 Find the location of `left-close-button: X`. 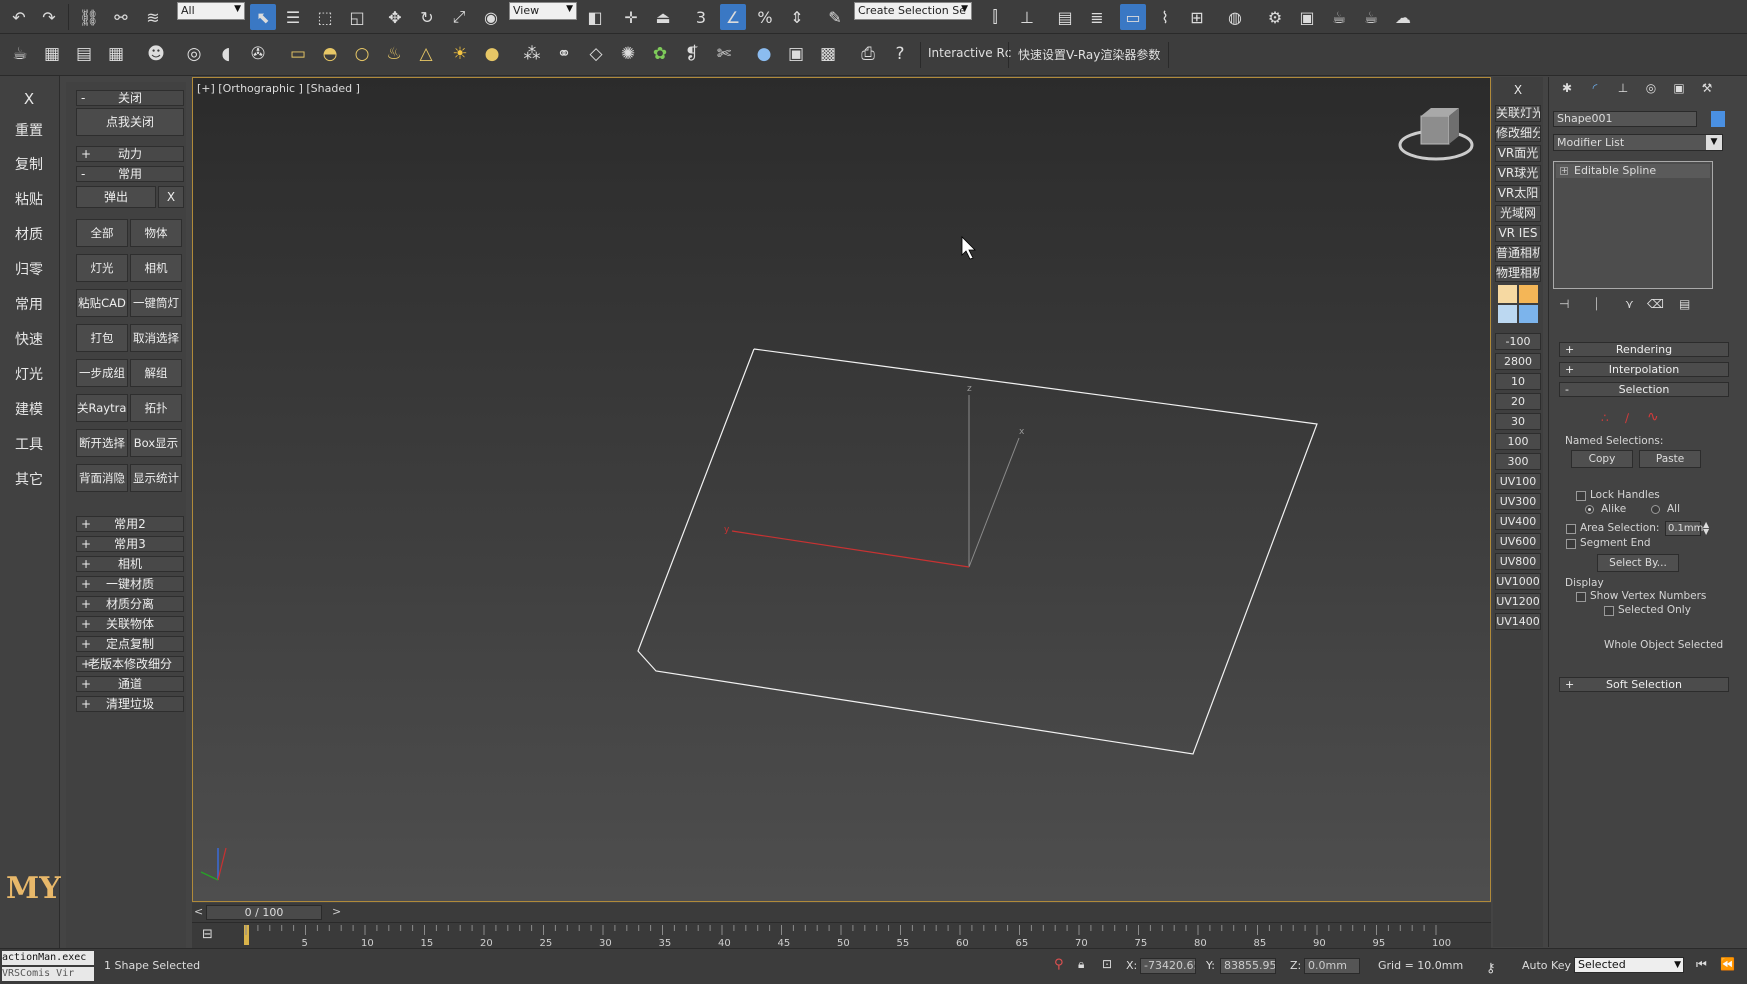

left-close-button: X is located at coordinates (29, 99).